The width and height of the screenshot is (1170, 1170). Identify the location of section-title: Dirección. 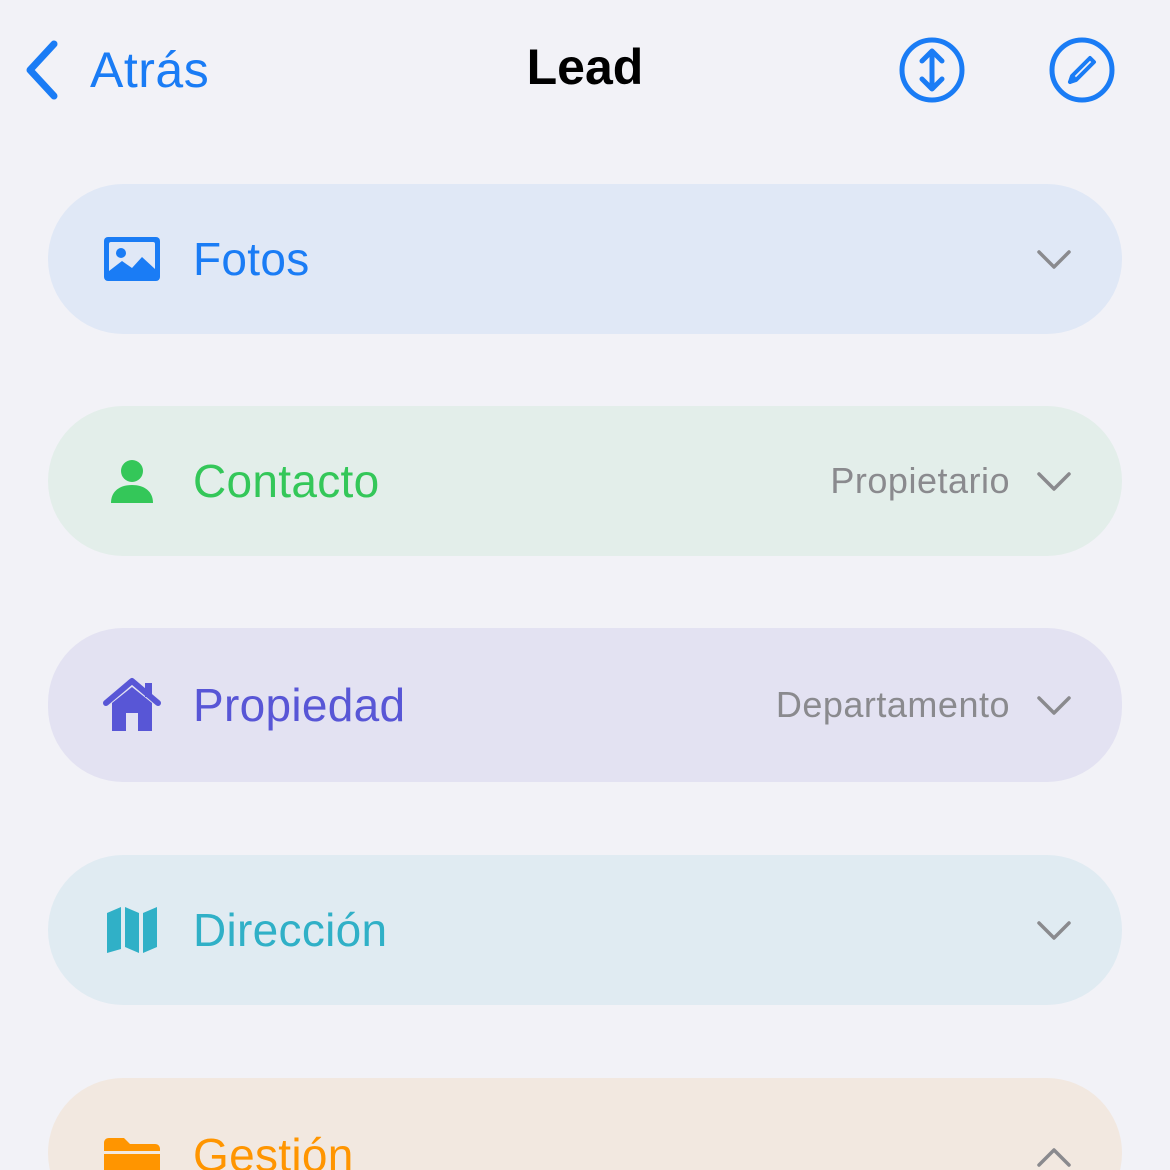
(290, 930).